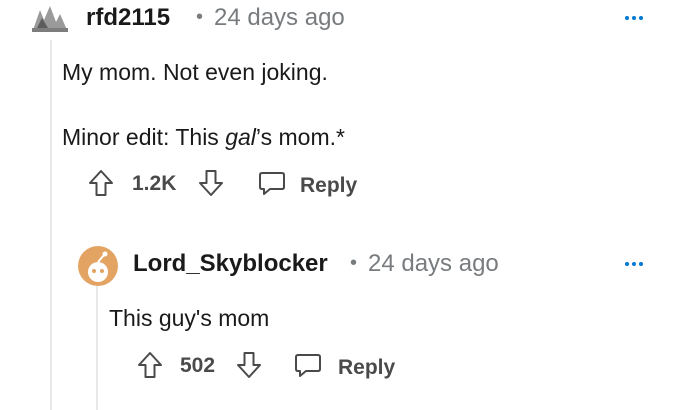 Image resolution: width=700 pixels, height=410 pixels. Describe the element at coordinates (144, 137) in the screenshot. I see `edit-text-prefix: Minor edit: This` at that location.